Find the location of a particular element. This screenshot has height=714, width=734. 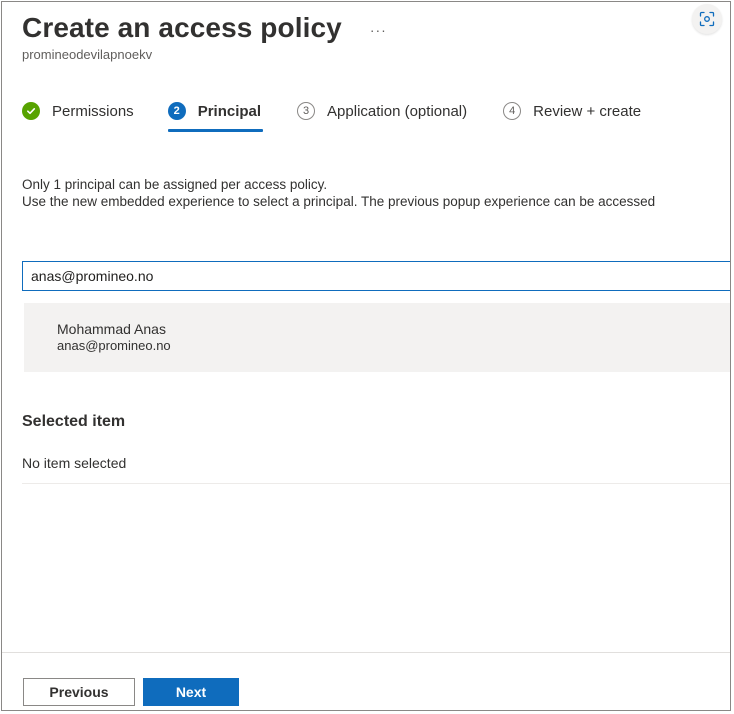

more-options-icon: ··· is located at coordinates (378, 30).